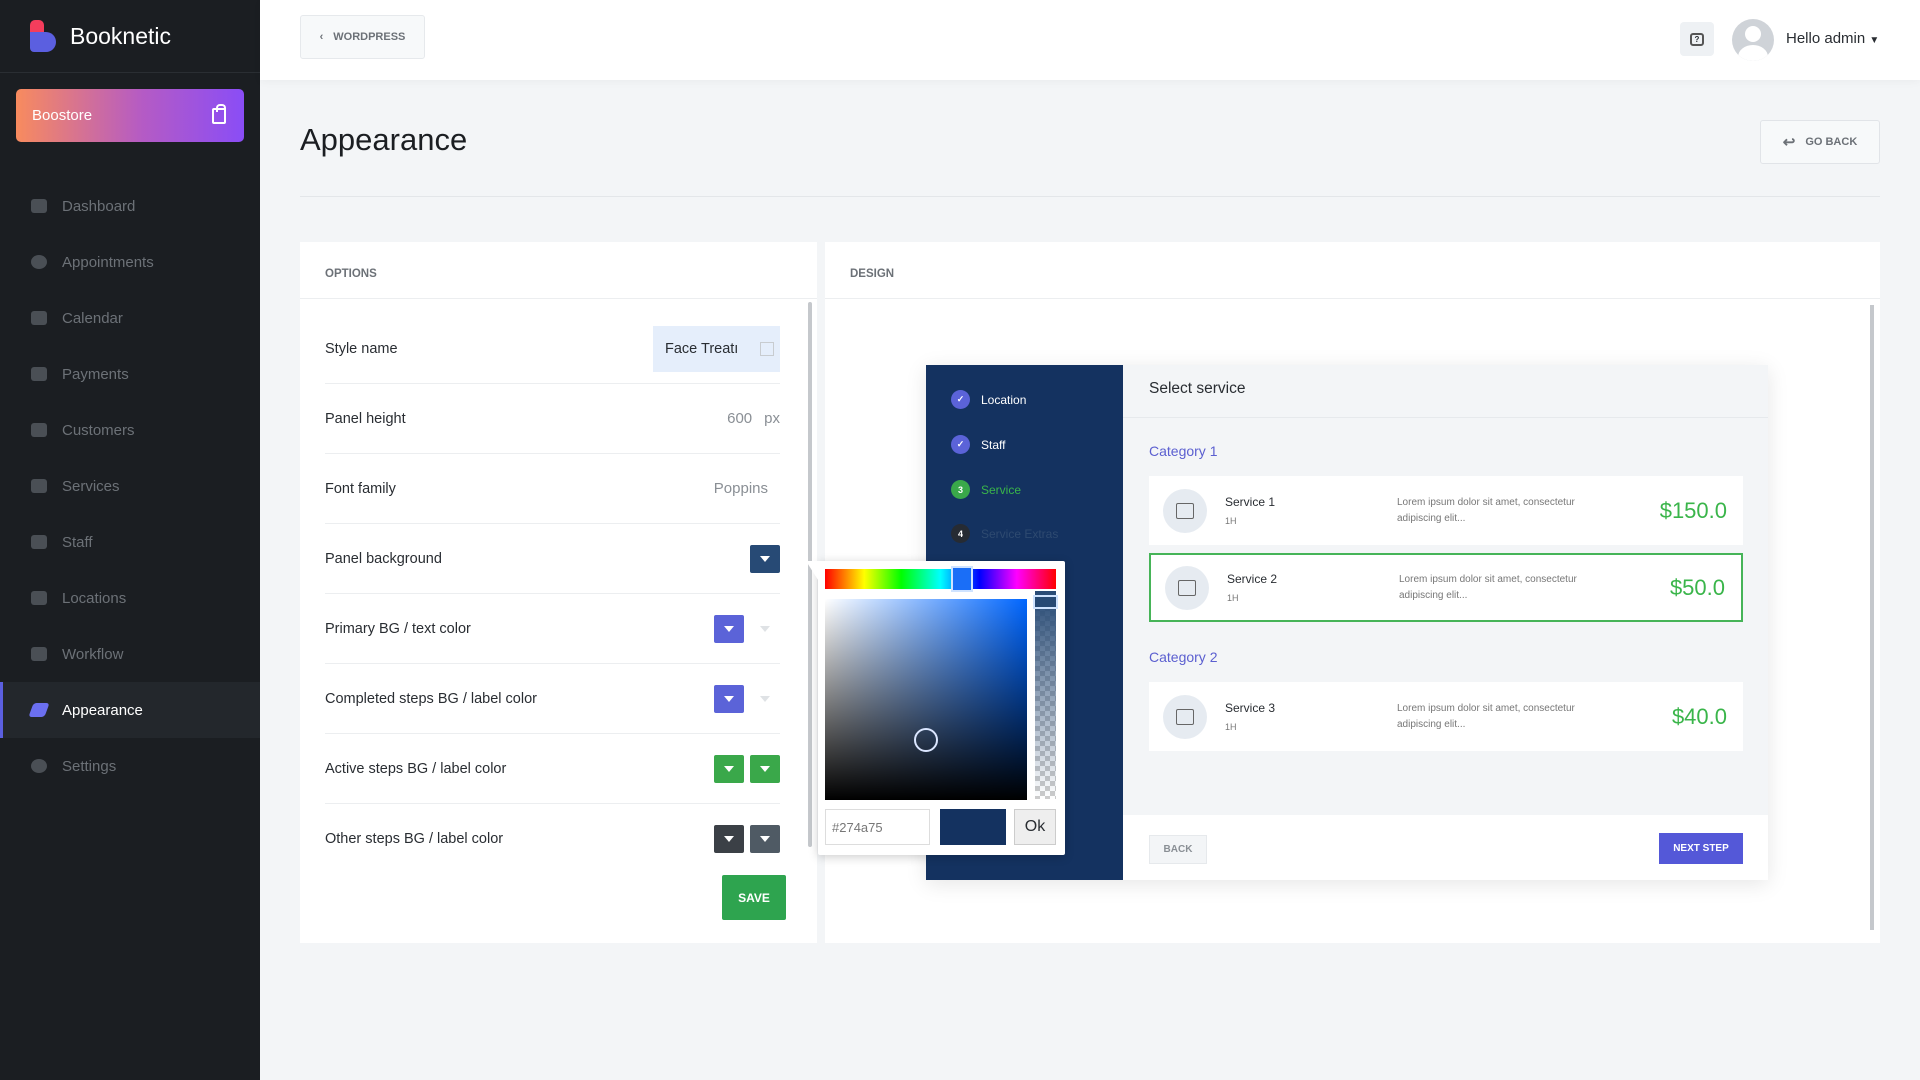 Image resolution: width=1920 pixels, height=1080 pixels. What do you see at coordinates (765, 629) in the screenshot?
I see `primary-text-color-picker` at bounding box center [765, 629].